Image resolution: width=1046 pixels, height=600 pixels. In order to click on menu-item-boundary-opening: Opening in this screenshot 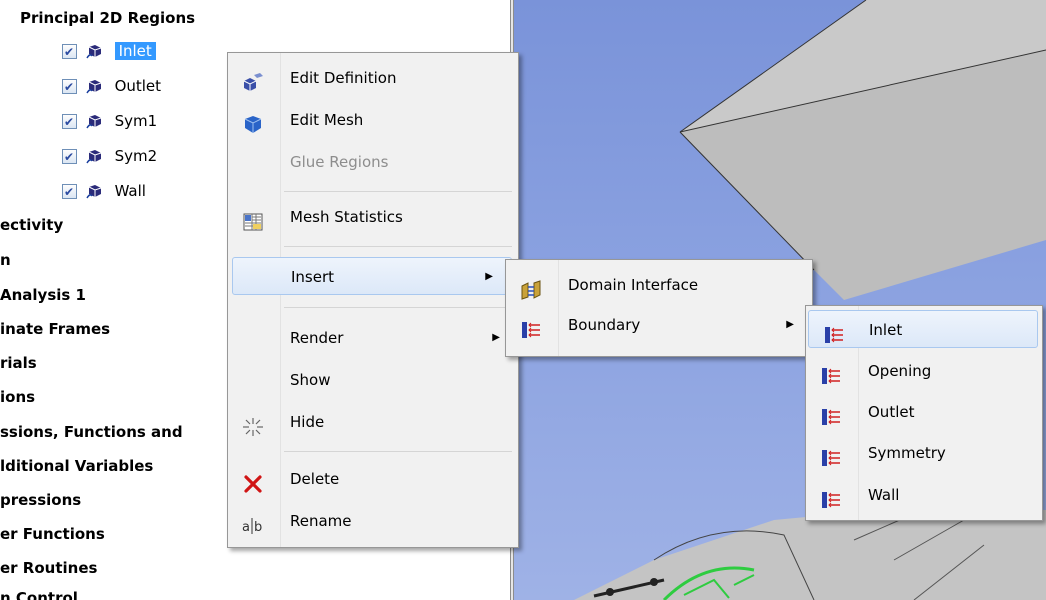, I will do `click(924, 371)`.